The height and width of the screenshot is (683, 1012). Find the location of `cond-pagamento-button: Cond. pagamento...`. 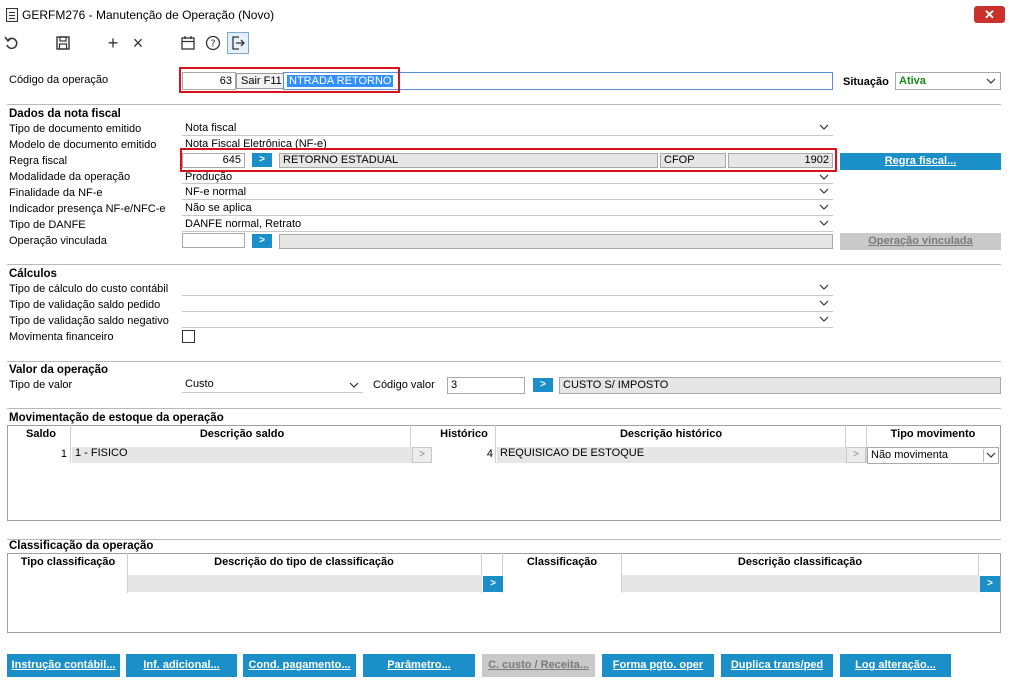

cond-pagamento-button: Cond. pagamento... is located at coordinates (299, 665).